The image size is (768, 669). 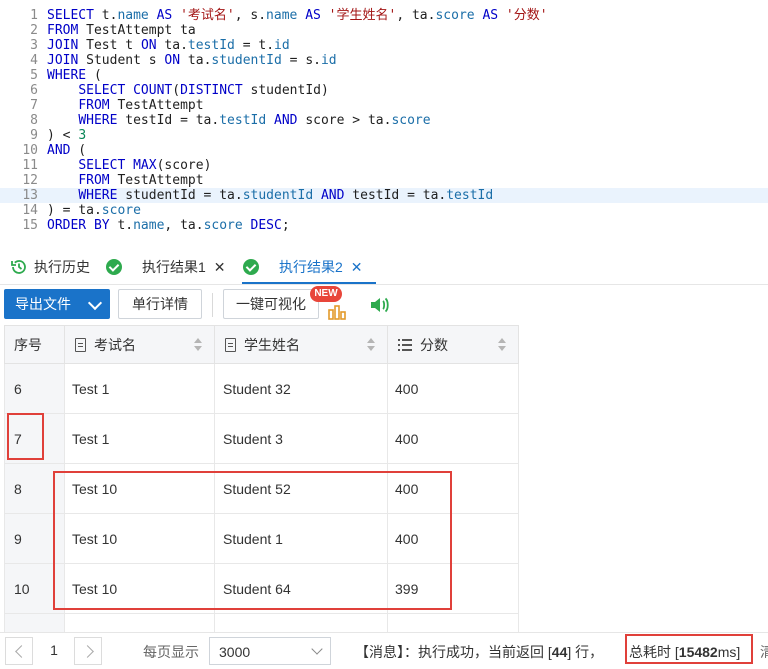 I want to click on history-icon, so click(x=18, y=267).